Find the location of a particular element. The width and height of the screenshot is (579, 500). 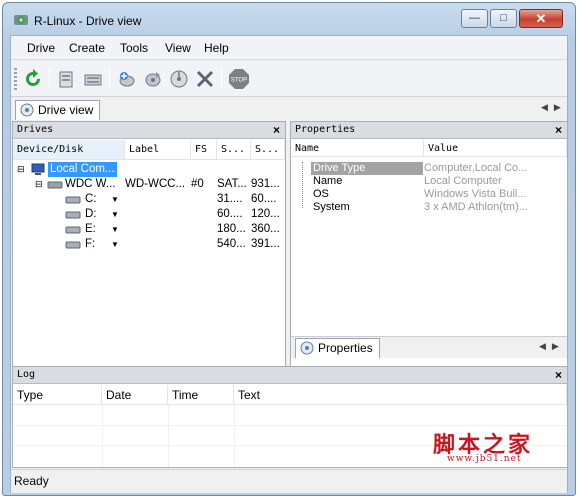

disk-icon is located at coordinates (179, 79).